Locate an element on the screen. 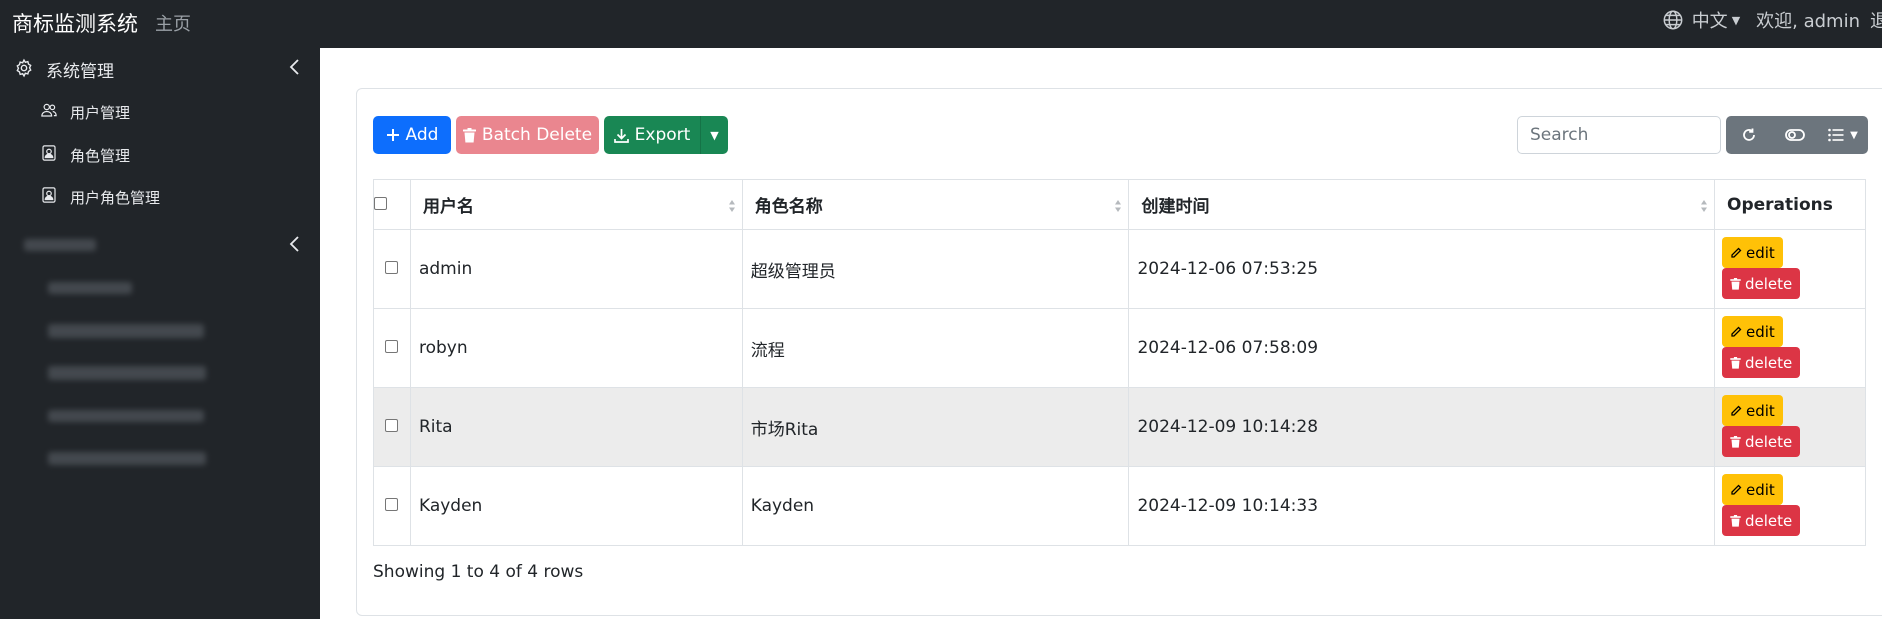 The image size is (1882, 619). id-badge-icon is located at coordinates (49, 153).